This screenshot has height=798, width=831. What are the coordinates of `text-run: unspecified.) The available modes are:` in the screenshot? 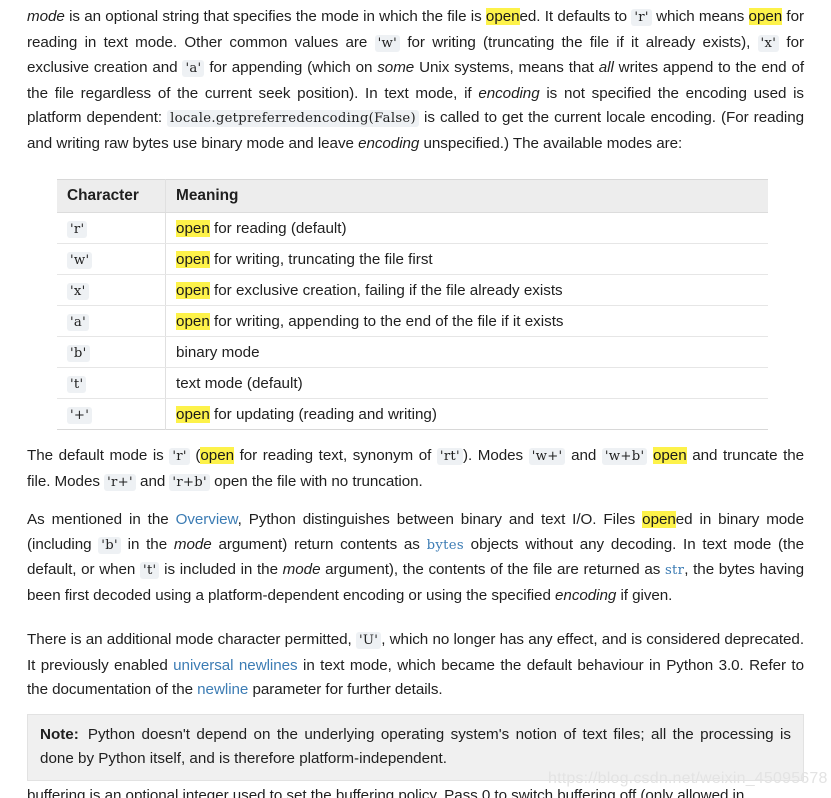 It's located at (551, 143).